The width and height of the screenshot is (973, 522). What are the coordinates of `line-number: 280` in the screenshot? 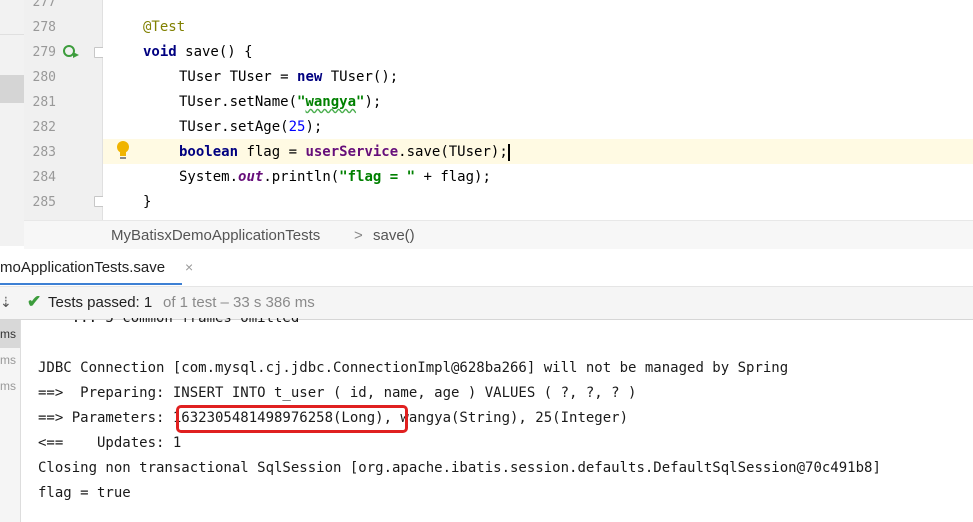 It's located at (44, 77).